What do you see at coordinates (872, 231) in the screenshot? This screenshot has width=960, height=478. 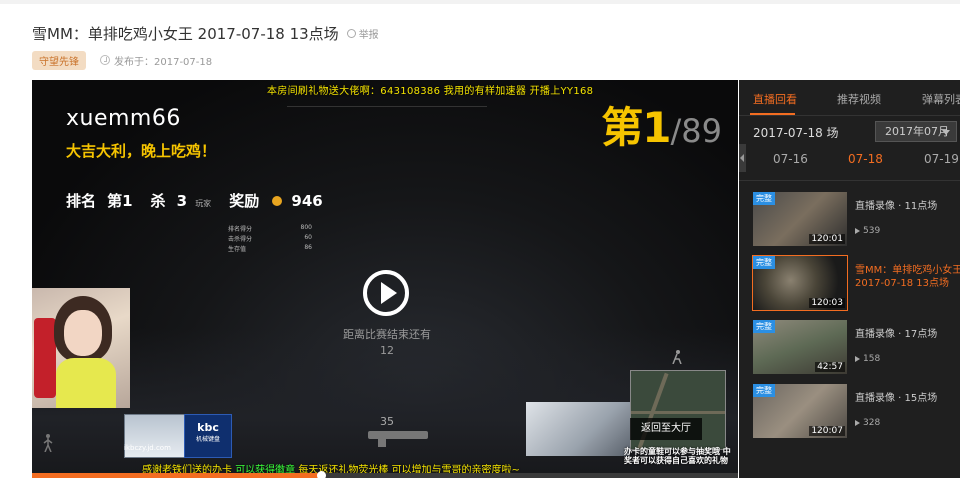 I see `view-count-value: 539` at bounding box center [872, 231].